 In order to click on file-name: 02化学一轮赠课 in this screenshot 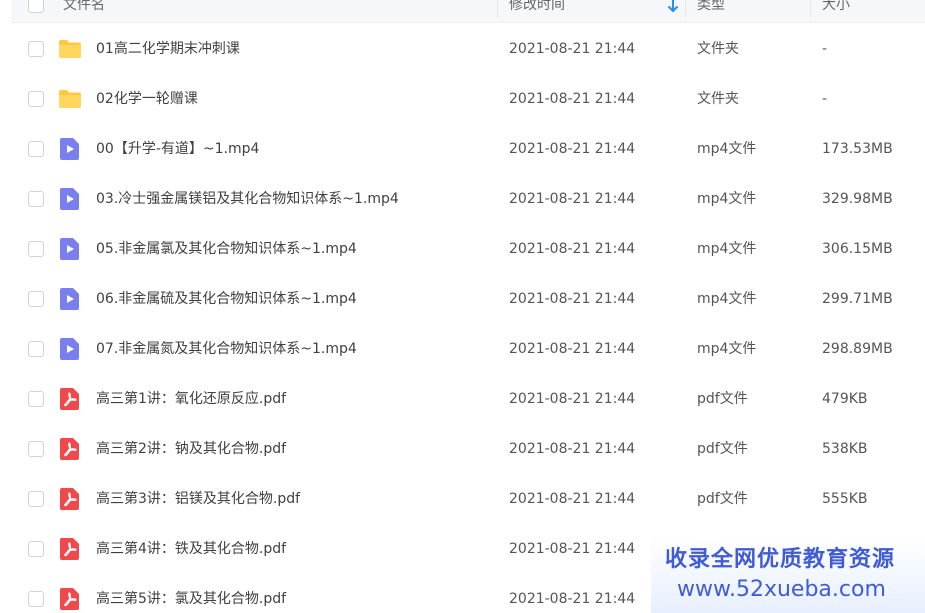, I will do `click(147, 99)`.